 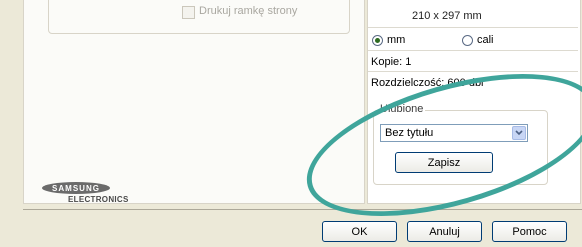 I want to click on unit-mm-label: mm, so click(x=396, y=40).